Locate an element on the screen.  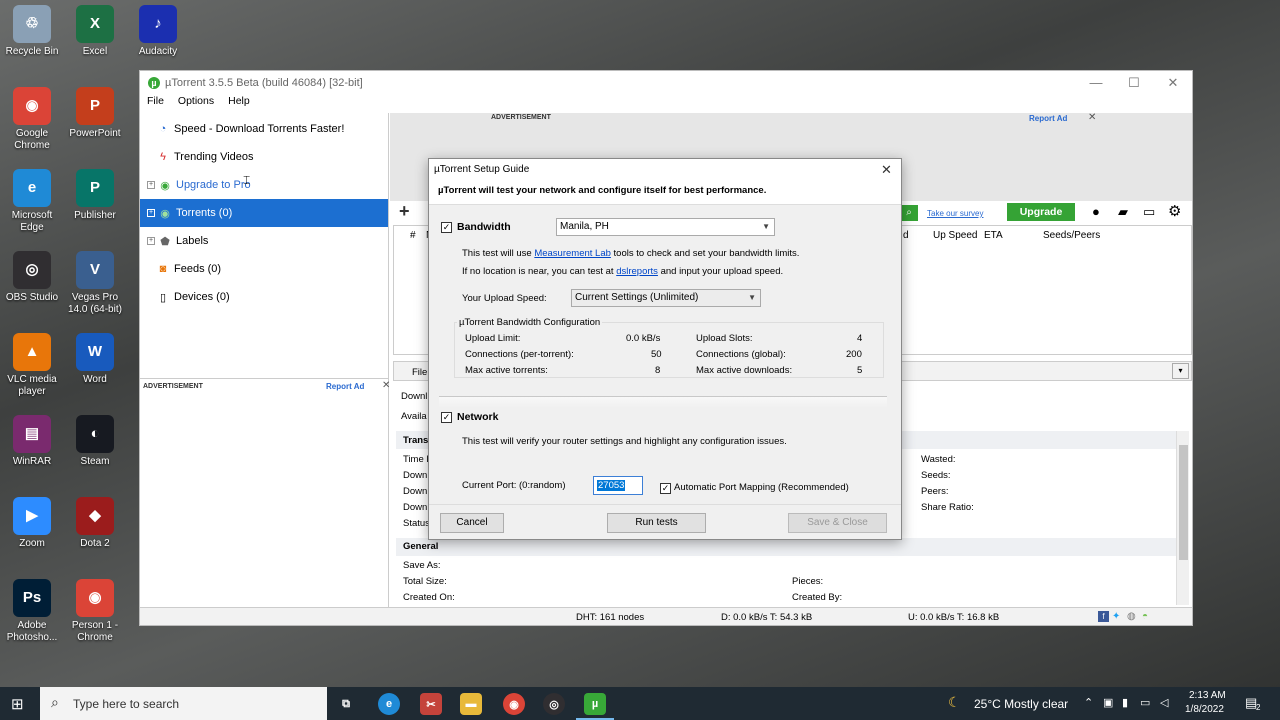
bulb-icon: ● is located at coordinates (1096, 211).